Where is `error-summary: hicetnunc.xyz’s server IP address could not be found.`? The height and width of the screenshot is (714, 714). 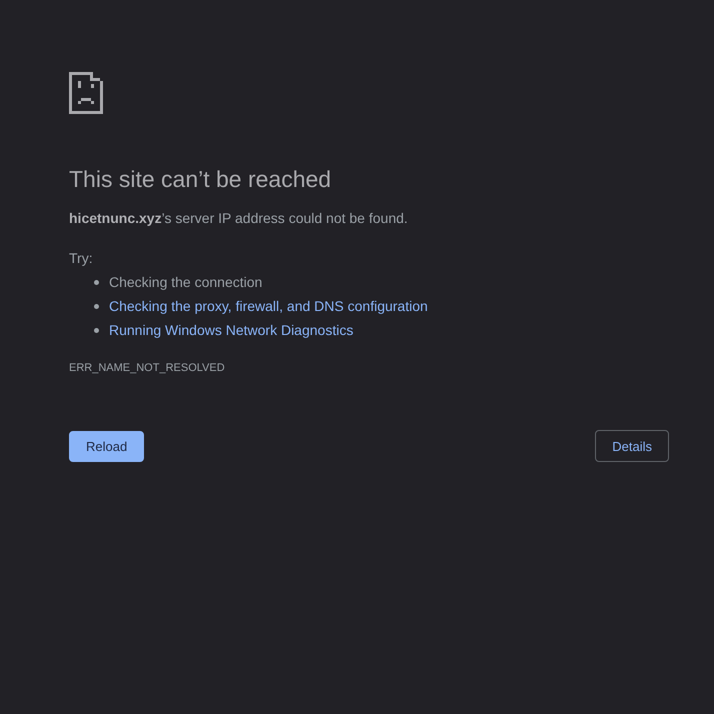 error-summary: hicetnunc.xyz’s server IP address could not be found. is located at coordinates (238, 218).